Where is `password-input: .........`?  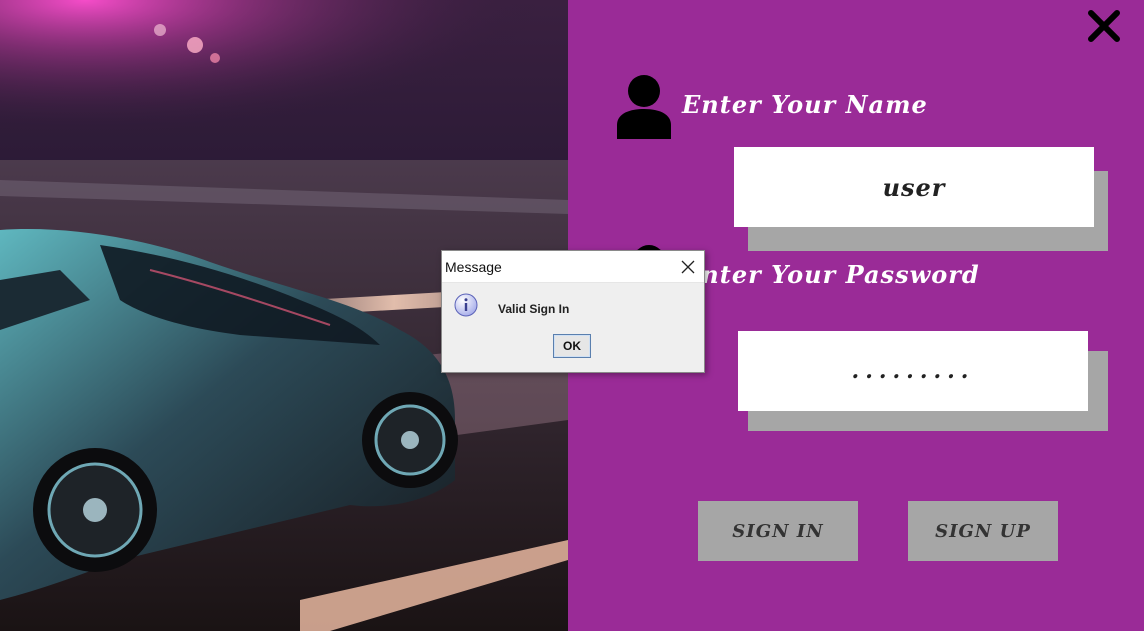
password-input: ......... is located at coordinates (913, 371).